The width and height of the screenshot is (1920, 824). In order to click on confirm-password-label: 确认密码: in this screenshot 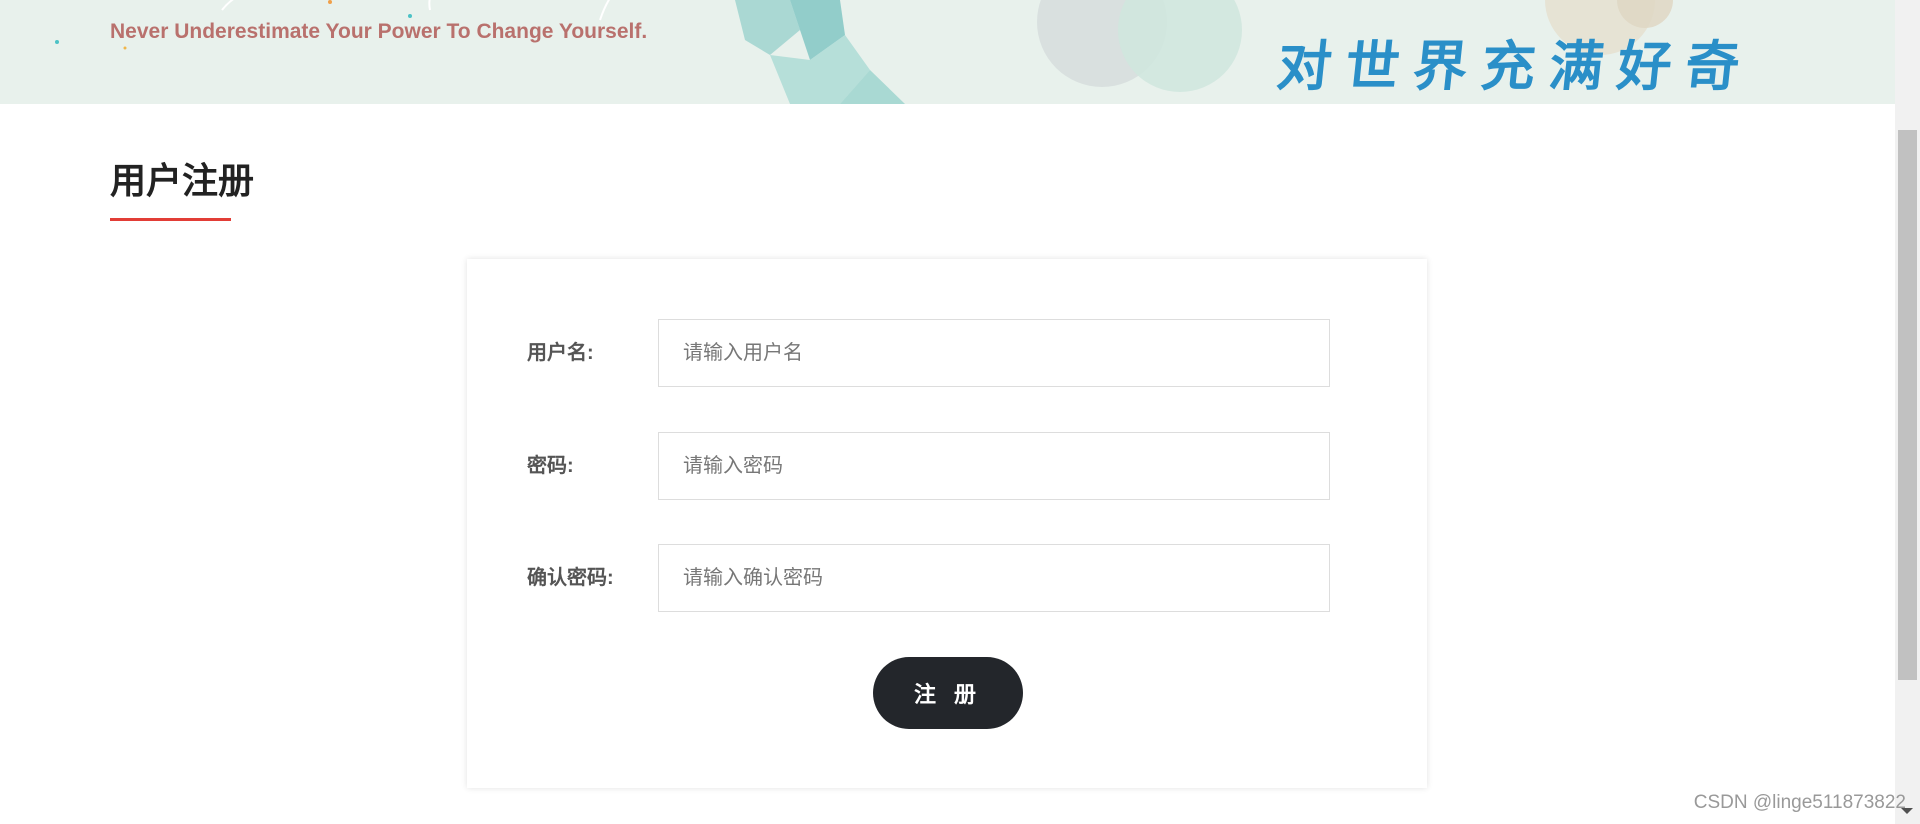, I will do `click(570, 578)`.